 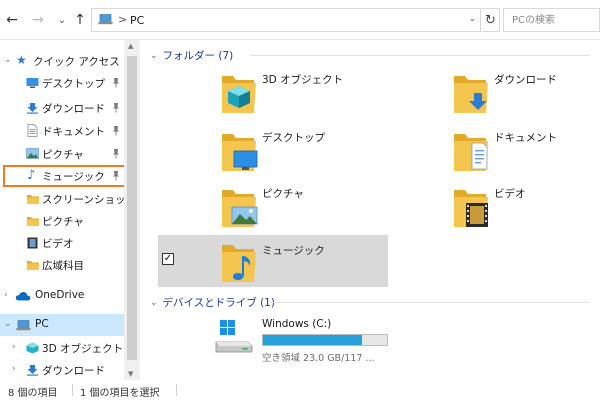 I want to click on arrow-up-icon: ↑, so click(x=80, y=20).